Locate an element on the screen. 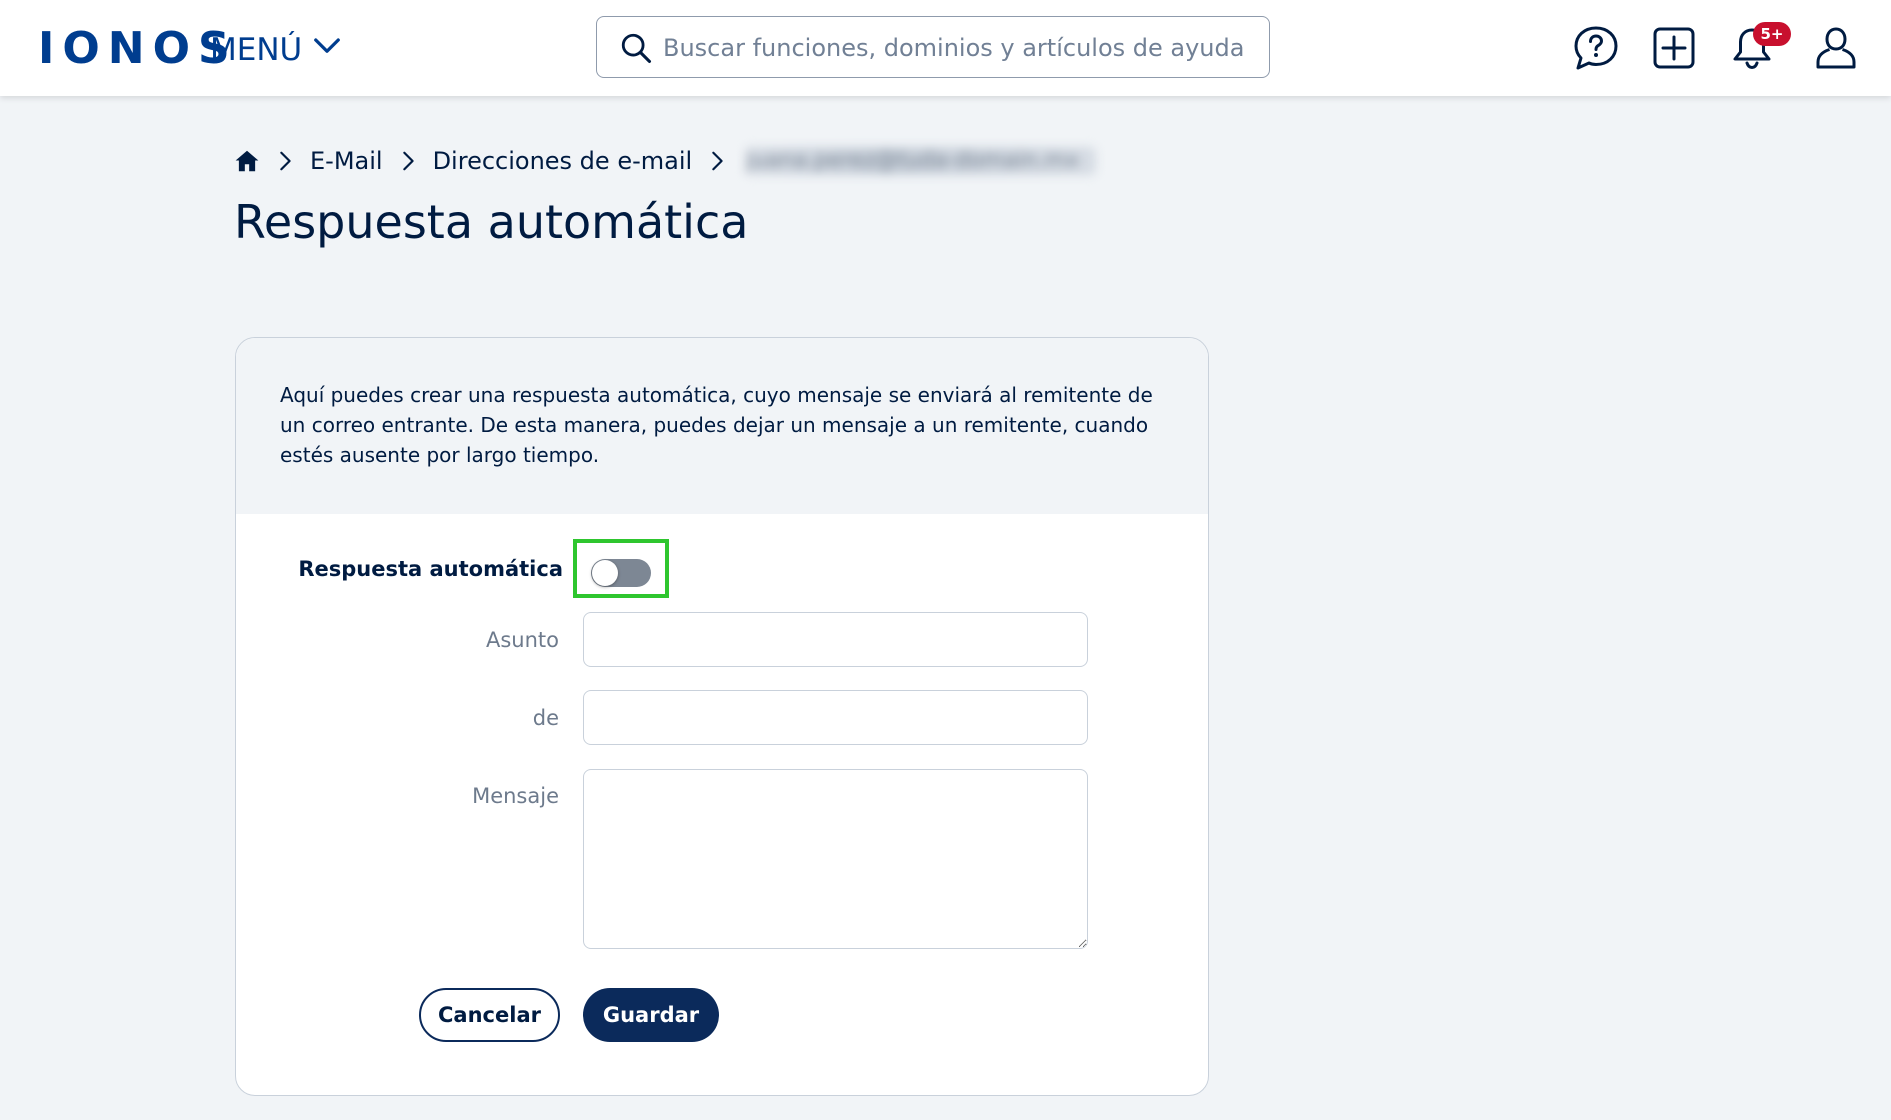  message-textarea is located at coordinates (835, 859).